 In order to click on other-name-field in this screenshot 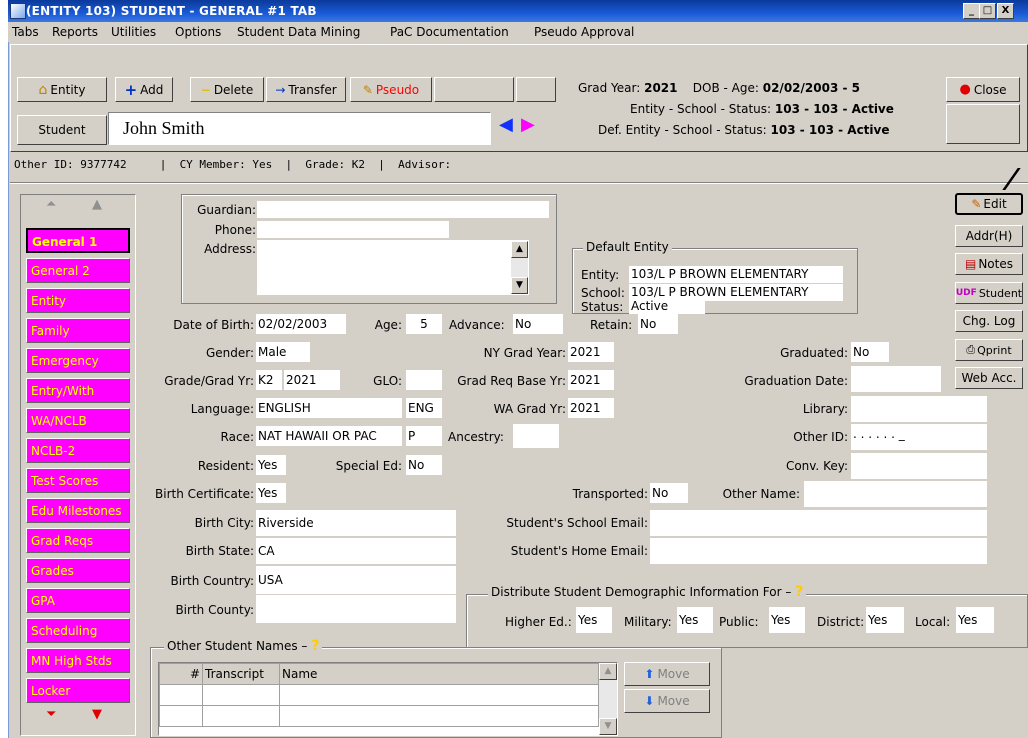, I will do `click(895, 494)`.